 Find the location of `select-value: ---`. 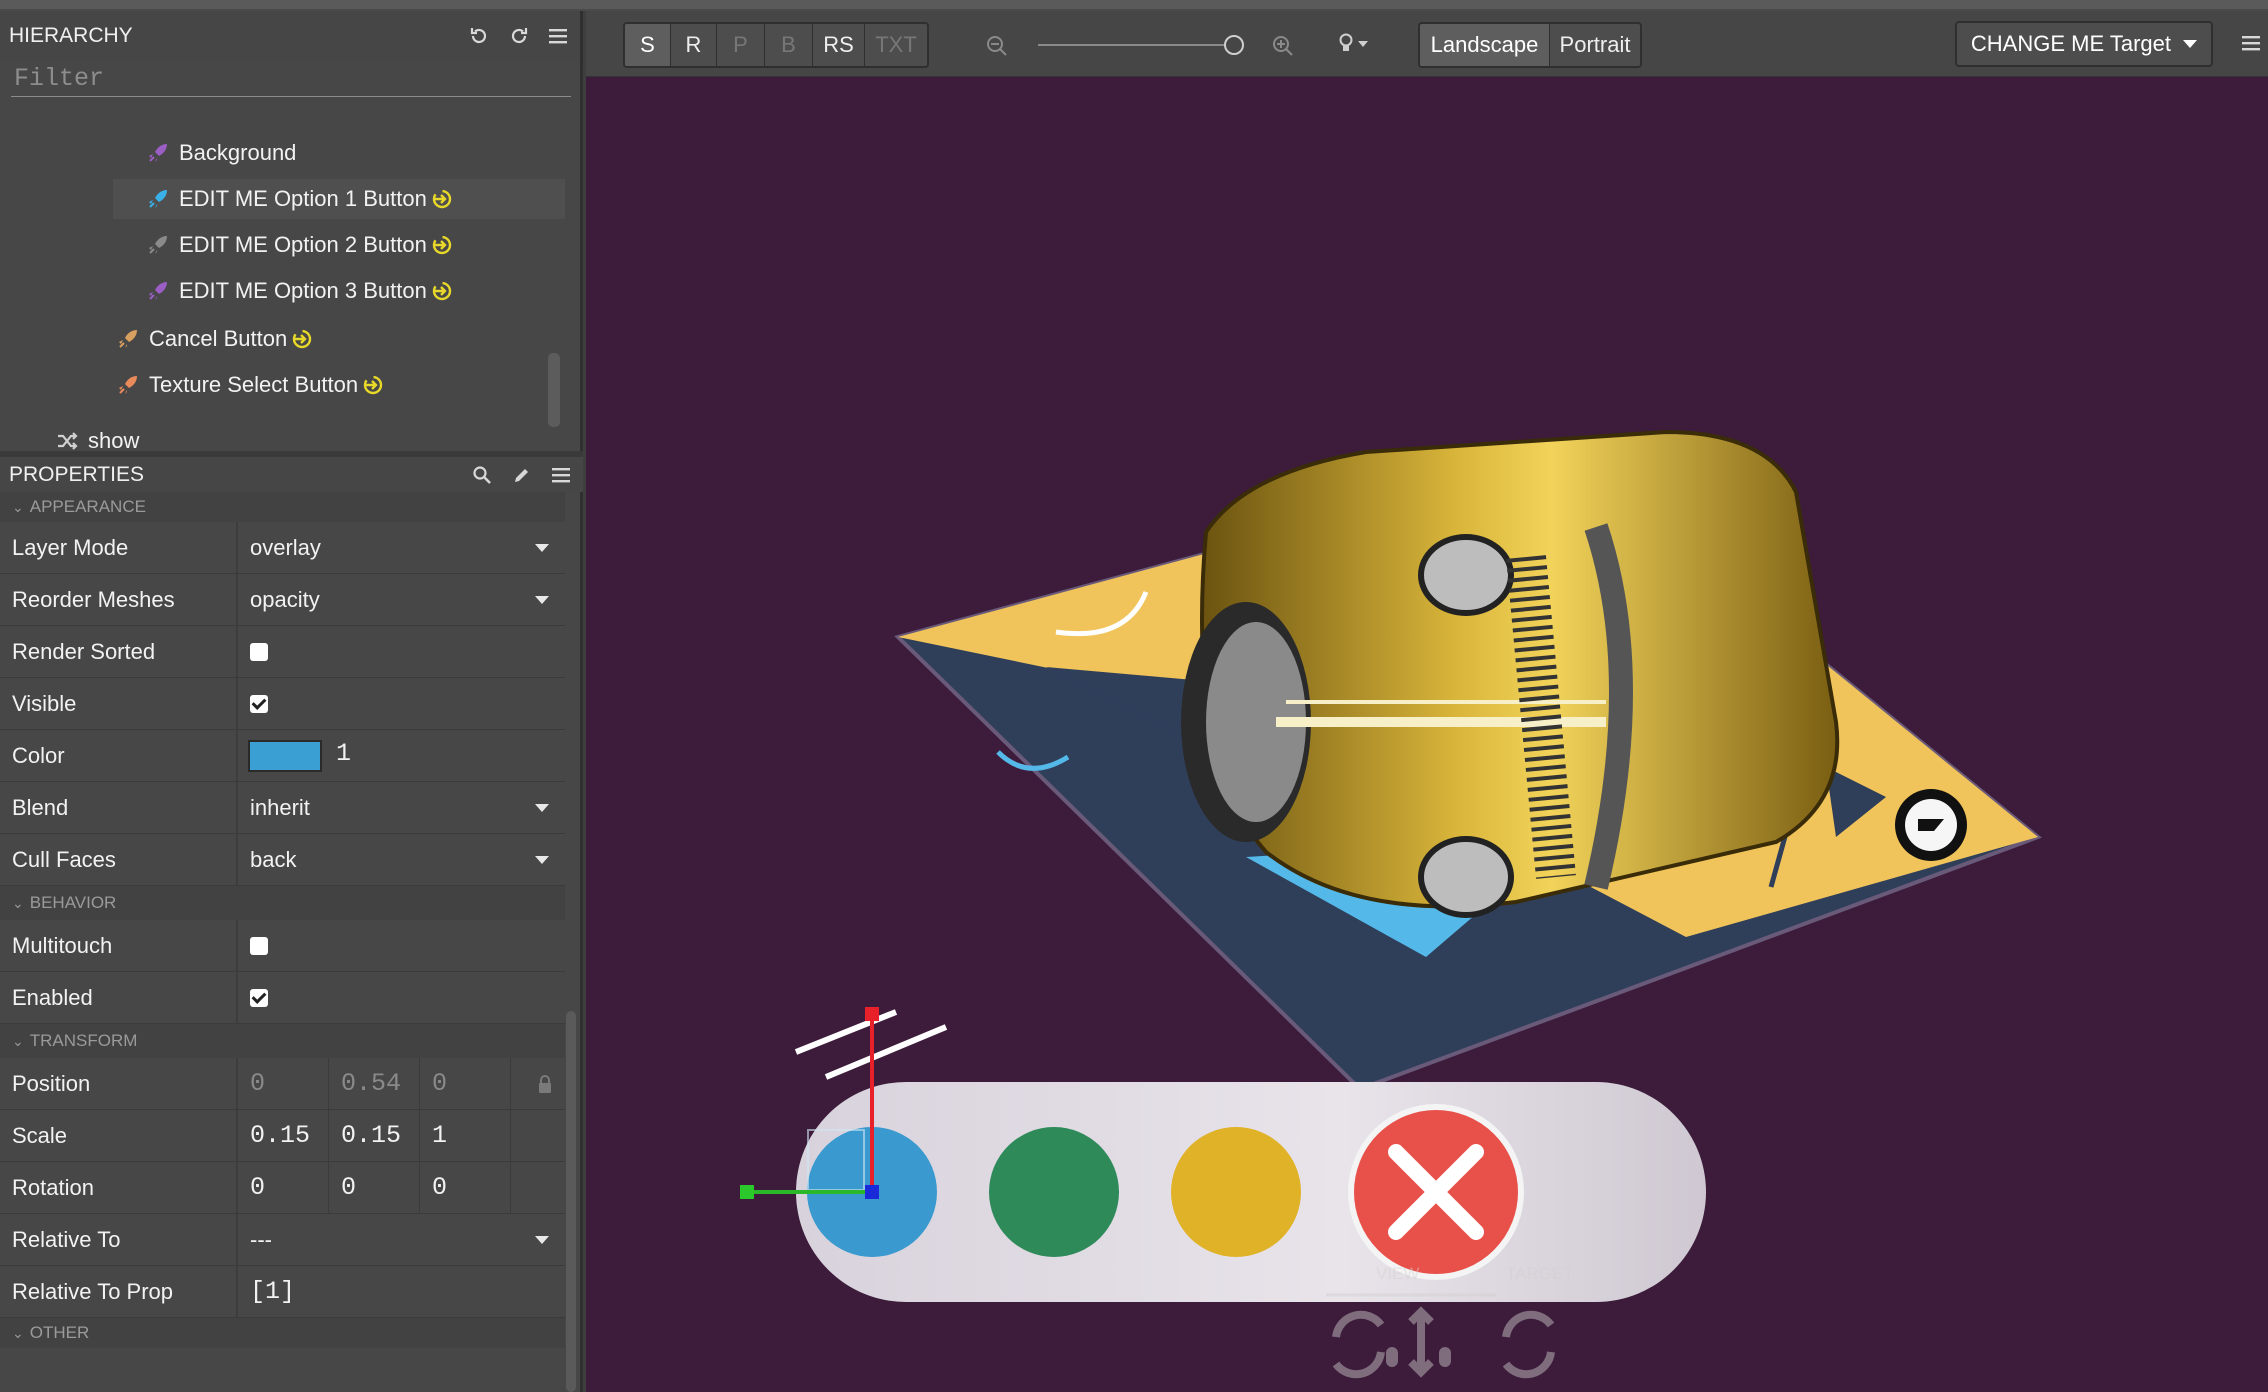

select-value: --- is located at coordinates (261, 1239).